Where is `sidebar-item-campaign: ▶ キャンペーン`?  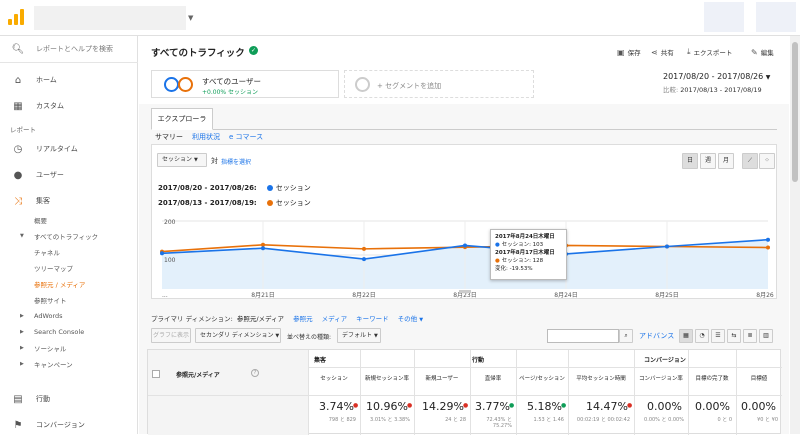 sidebar-item-campaign: ▶ キャンペーン is located at coordinates (69, 364).